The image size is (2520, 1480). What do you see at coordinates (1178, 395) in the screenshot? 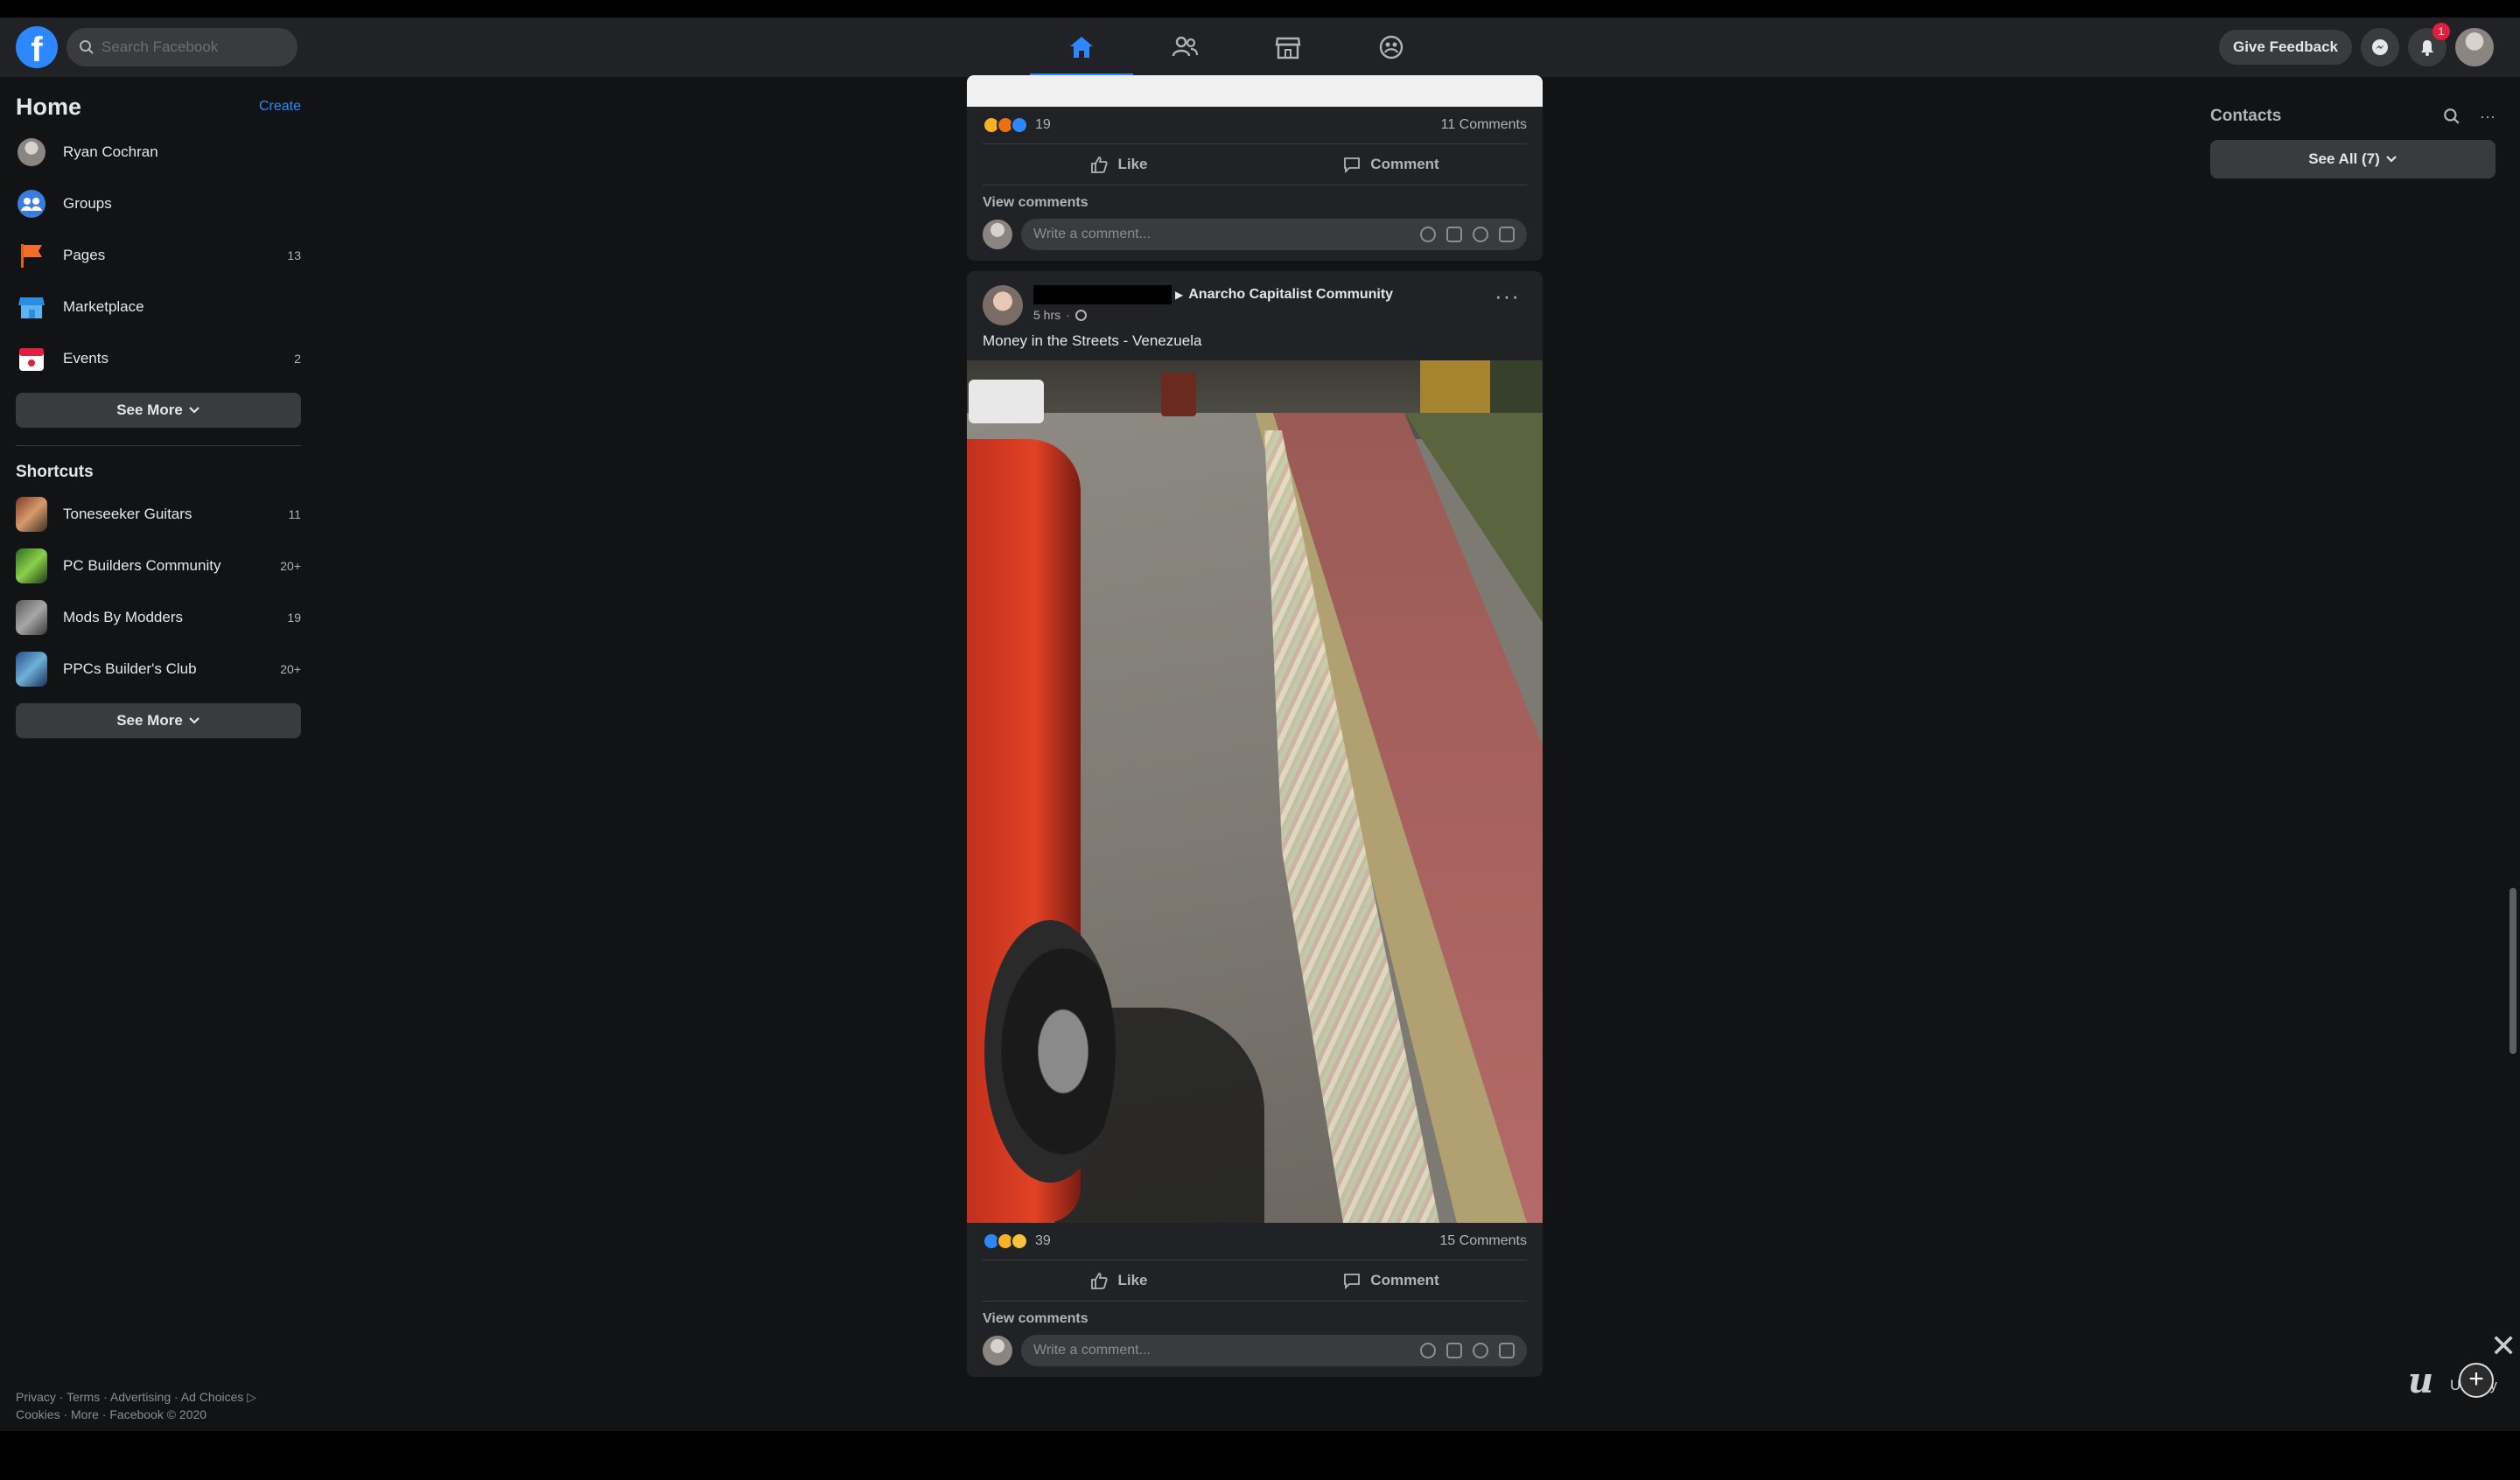
I see `photo-vehicle` at bounding box center [1178, 395].